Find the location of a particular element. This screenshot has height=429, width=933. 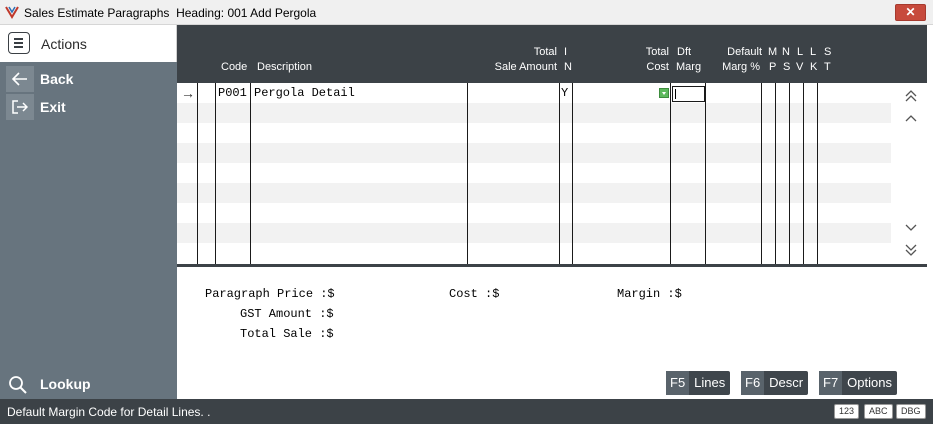

column-header-default-marg-2: Marg % is located at coordinates (733, 67).